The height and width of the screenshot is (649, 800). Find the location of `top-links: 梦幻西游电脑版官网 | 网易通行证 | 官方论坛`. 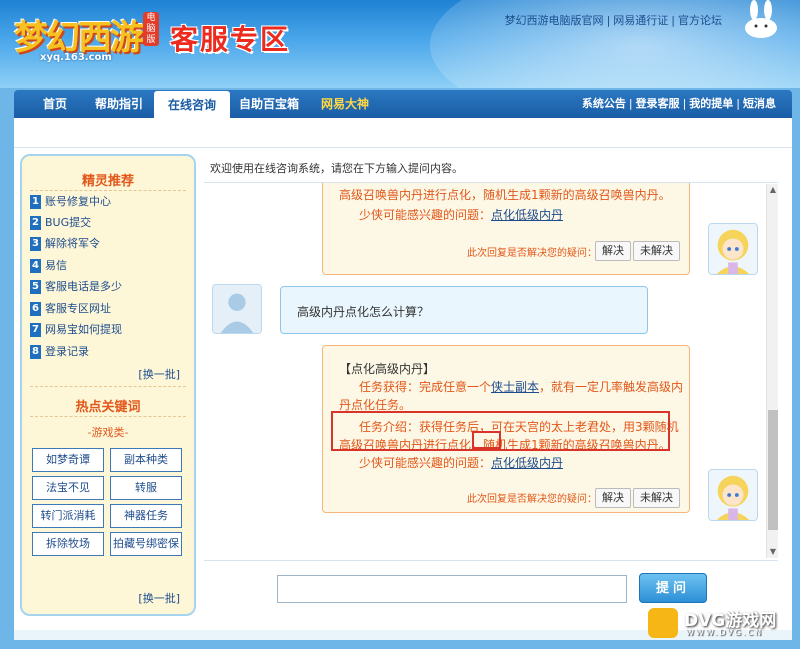

top-links: 梦幻西游电脑版官网 | 网易通行证 | 官方论坛 is located at coordinates (613, 20).